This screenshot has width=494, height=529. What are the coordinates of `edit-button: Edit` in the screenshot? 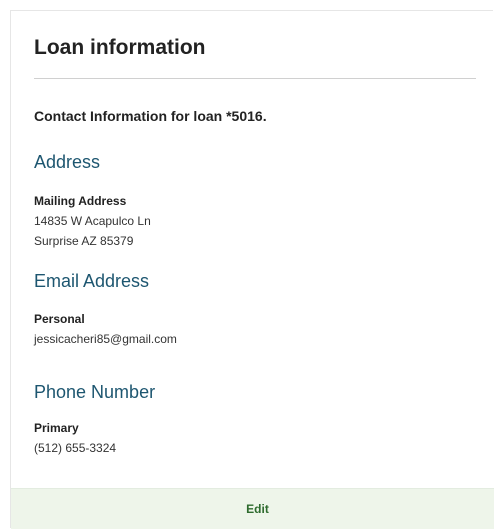 It's located at (252, 509).